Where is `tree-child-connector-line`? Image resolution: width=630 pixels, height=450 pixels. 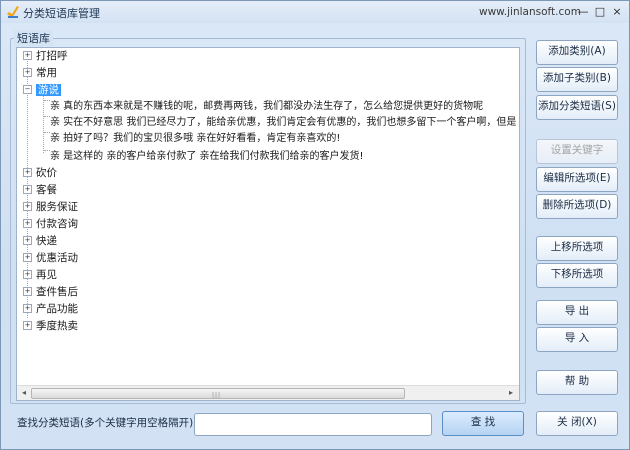
tree-child-connector-line is located at coordinates (43, 122).